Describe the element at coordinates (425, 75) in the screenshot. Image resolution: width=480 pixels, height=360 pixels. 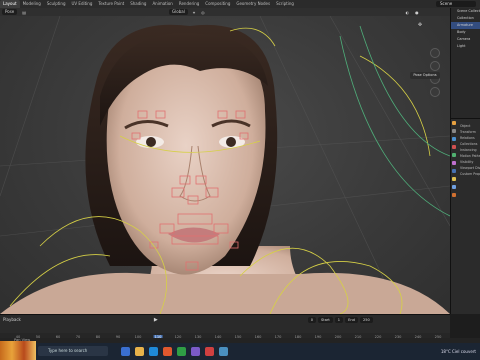
I see `pose-options-button: Pose Options` at that location.